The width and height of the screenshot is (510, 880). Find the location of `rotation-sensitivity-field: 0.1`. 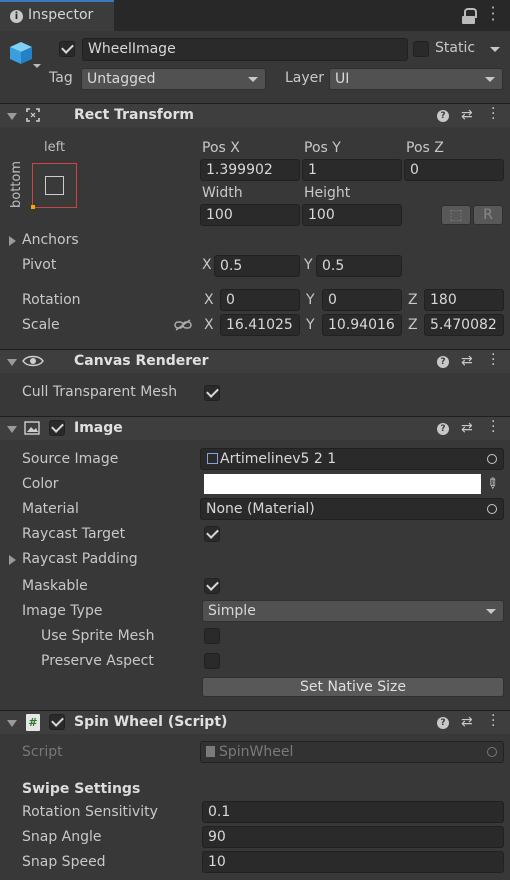

rotation-sensitivity-field: 0.1 is located at coordinates (353, 812).